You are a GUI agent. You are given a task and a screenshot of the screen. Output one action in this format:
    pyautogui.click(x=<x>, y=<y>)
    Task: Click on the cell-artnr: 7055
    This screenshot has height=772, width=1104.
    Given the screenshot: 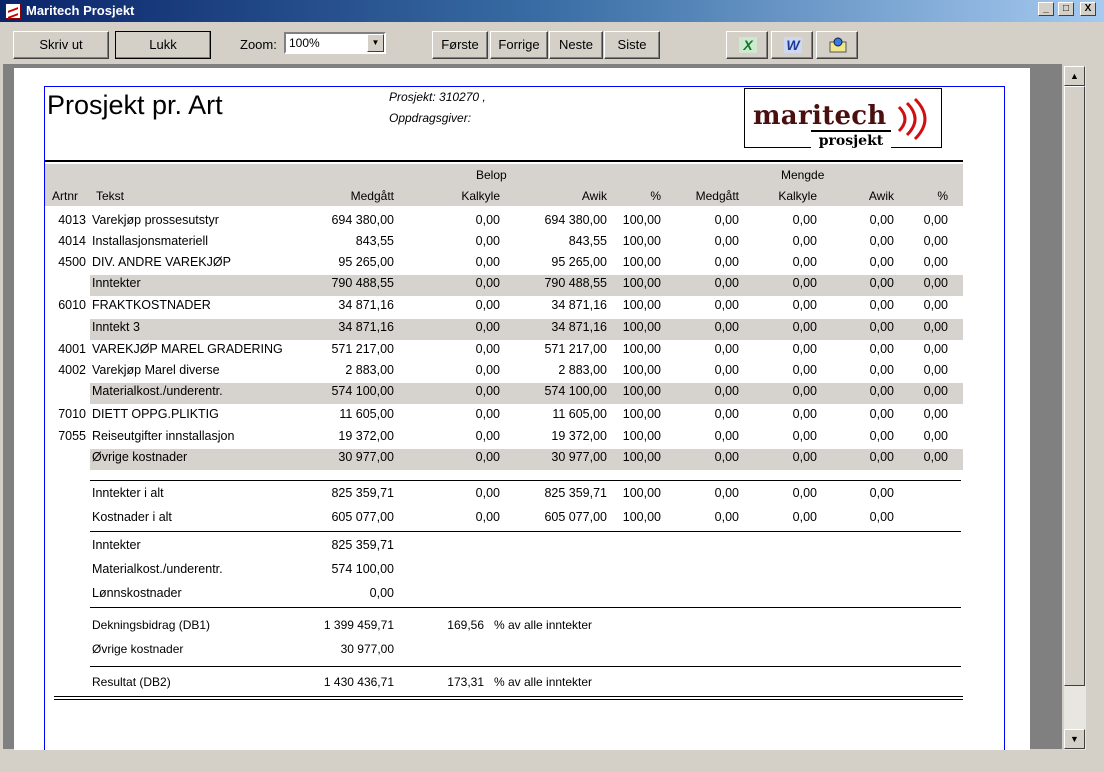 What is the action you would take?
    pyautogui.click(x=72, y=436)
    